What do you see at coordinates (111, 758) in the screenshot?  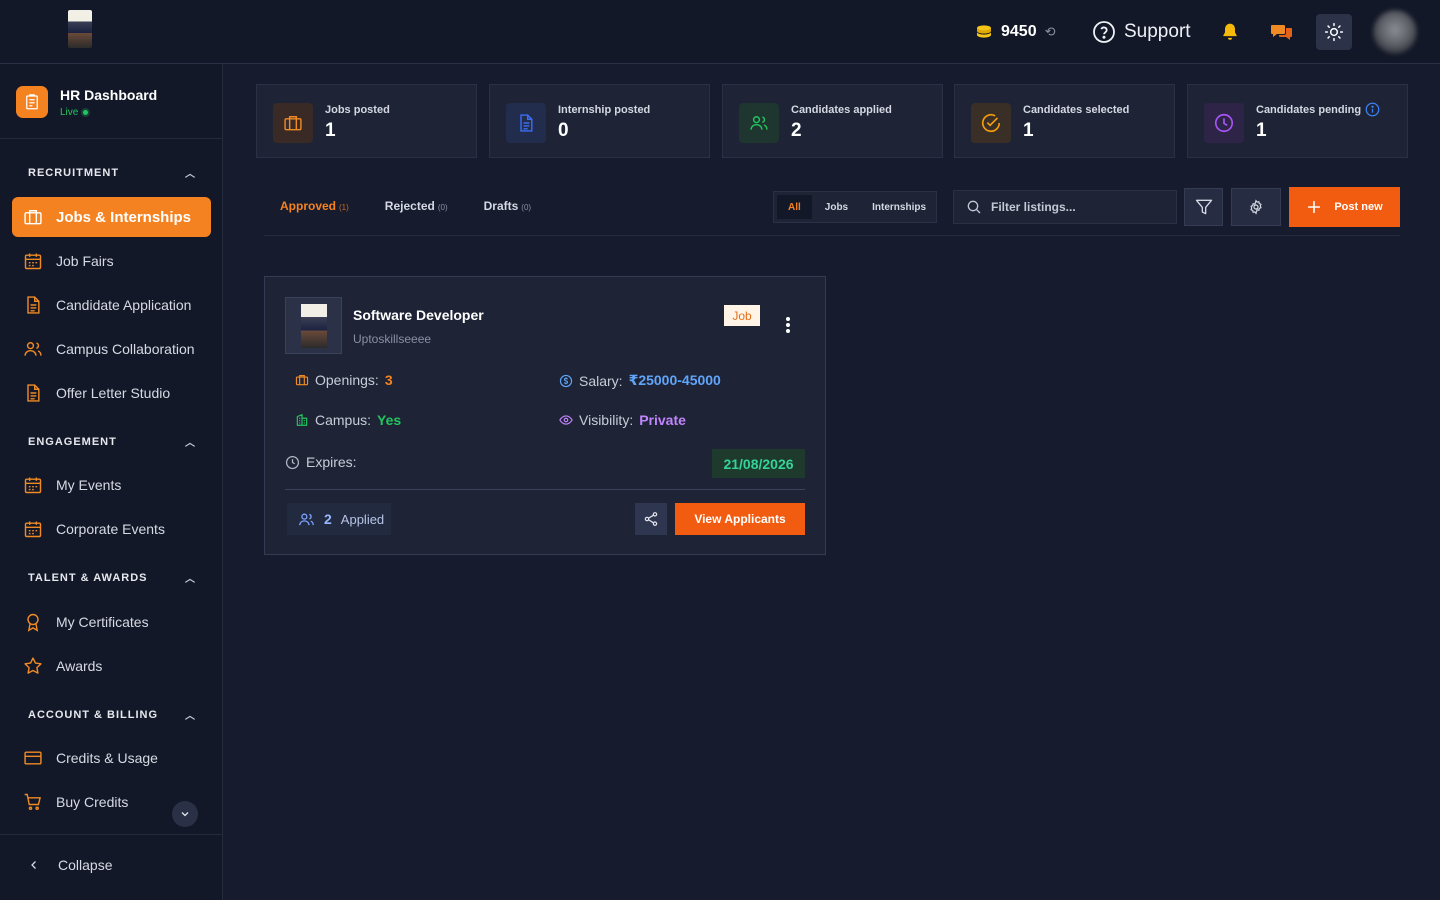 I see `sidebar-item-credits-usage: Credits & Usage` at bounding box center [111, 758].